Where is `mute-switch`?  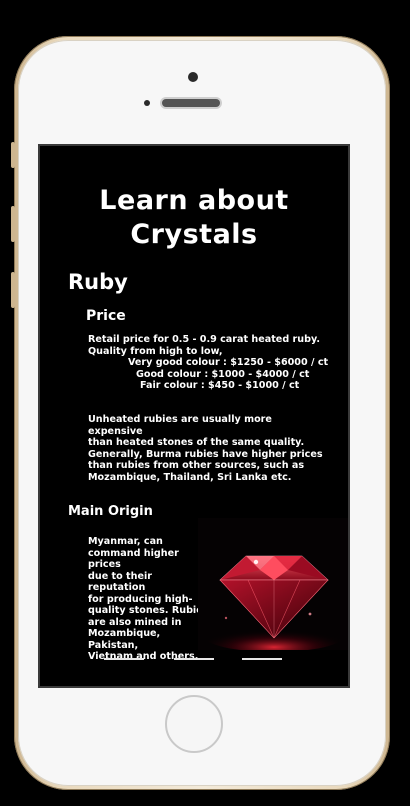 mute-switch is located at coordinates (13, 155).